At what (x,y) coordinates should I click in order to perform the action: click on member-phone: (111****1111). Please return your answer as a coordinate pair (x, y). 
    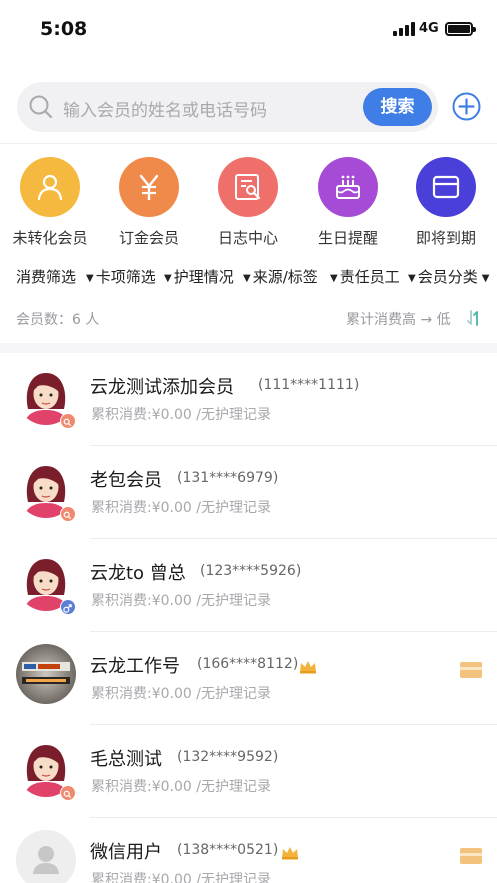
    Looking at the image, I should click on (309, 385).